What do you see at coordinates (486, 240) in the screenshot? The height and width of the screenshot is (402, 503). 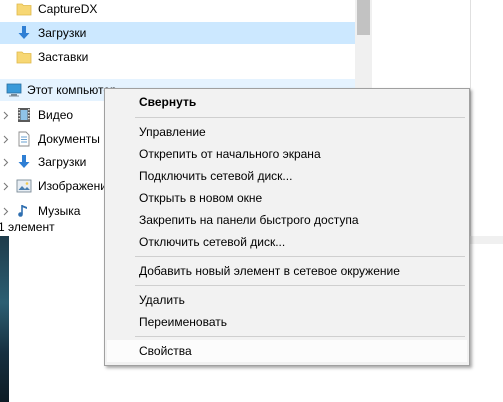 I see `background-window-ribbon` at bounding box center [486, 240].